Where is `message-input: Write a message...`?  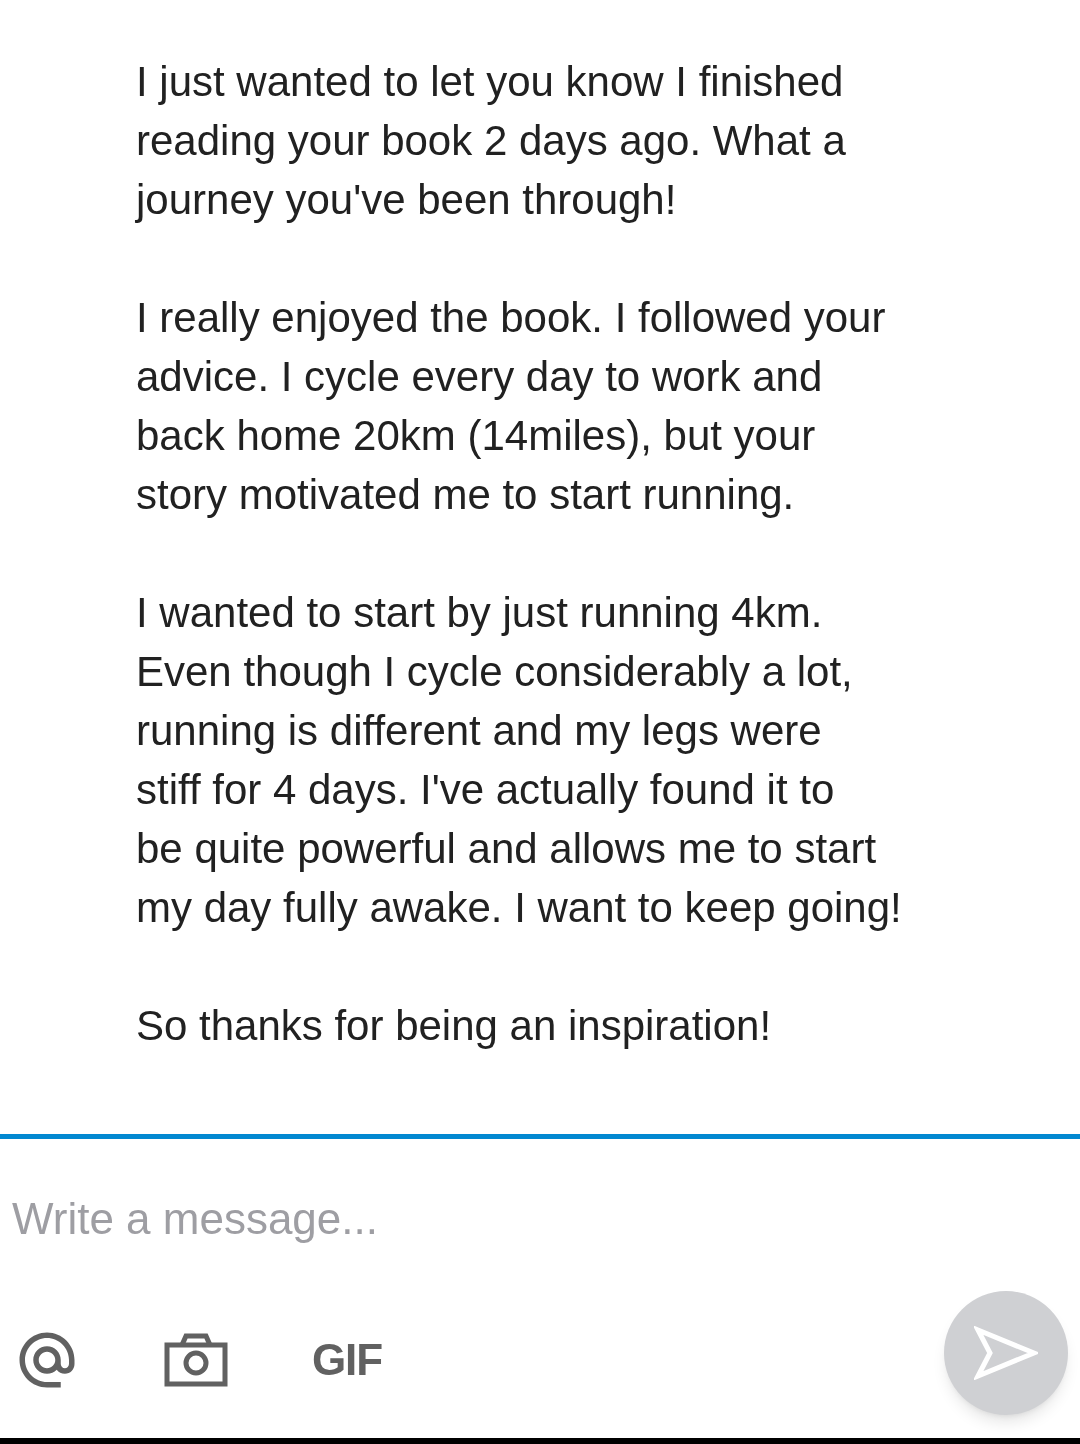 message-input: Write a message... is located at coordinates (462, 1219).